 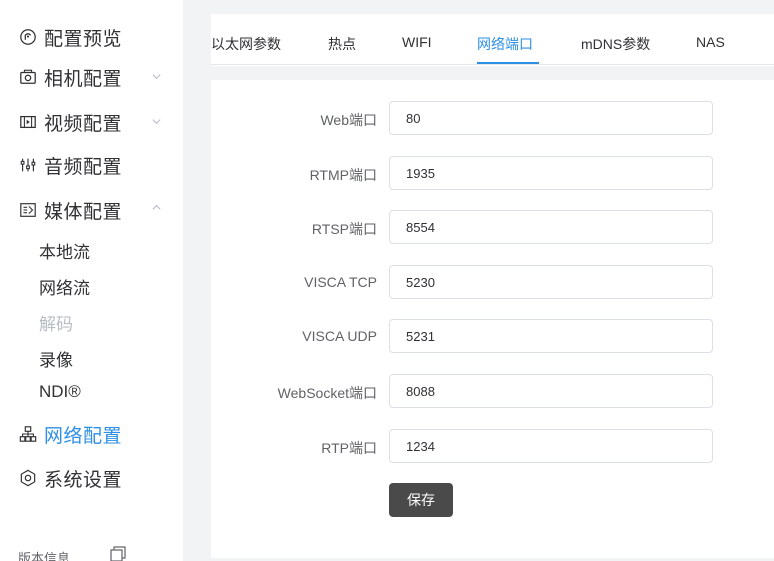 I want to click on copy-icon, so click(x=118, y=553).